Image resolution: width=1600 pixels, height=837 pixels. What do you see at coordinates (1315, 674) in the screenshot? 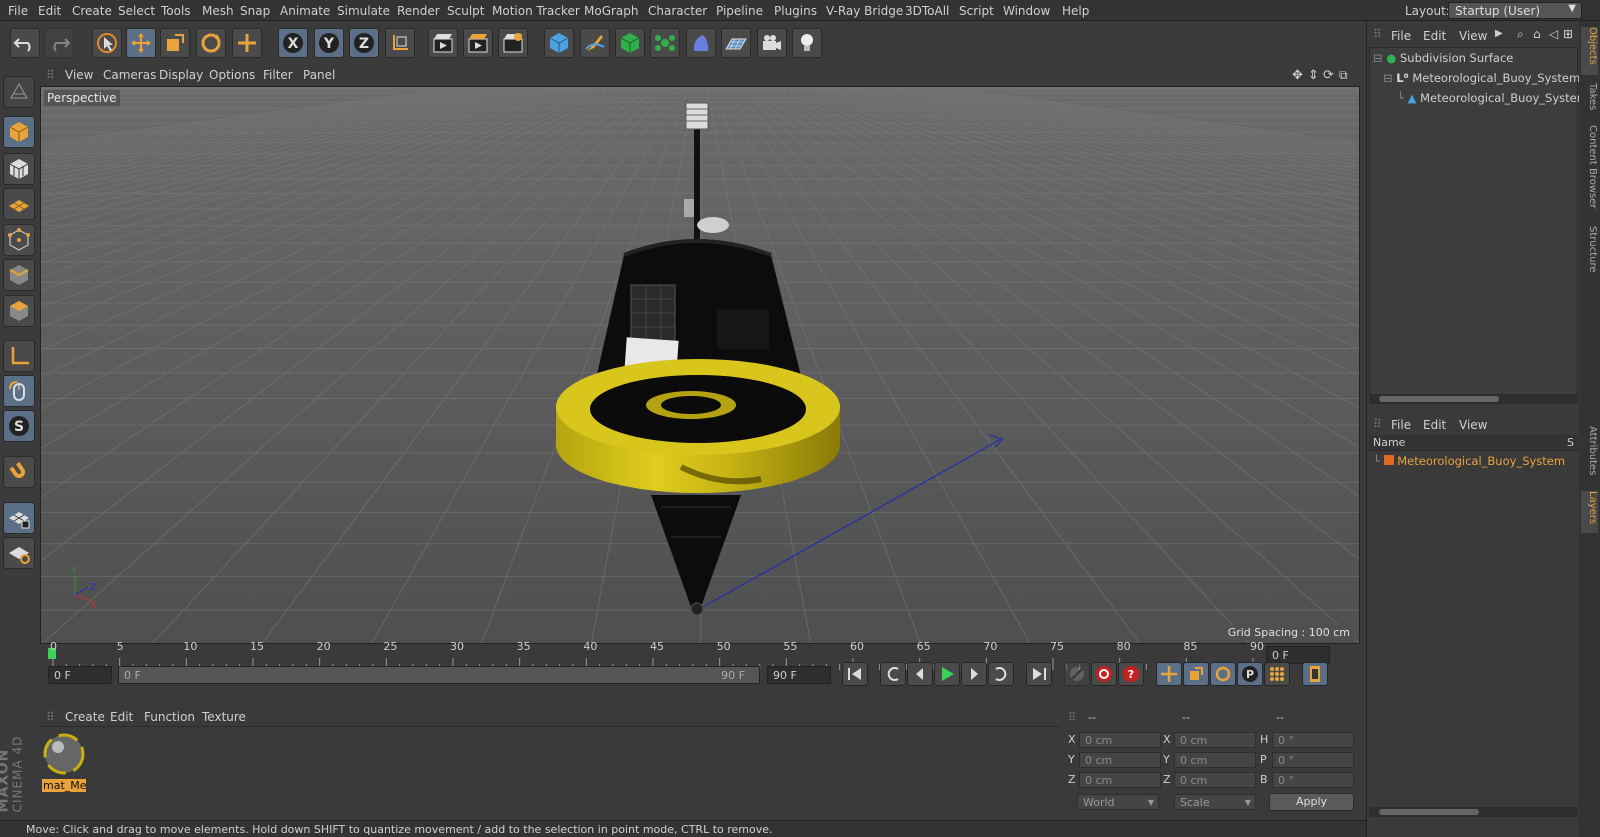
I see `timeline-window-button` at bounding box center [1315, 674].